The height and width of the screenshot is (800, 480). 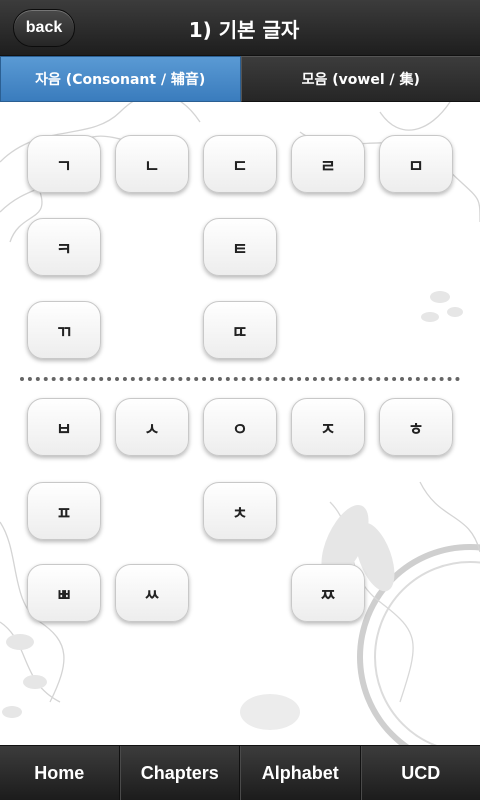 What do you see at coordinates (416, 427) in the screenshot?
I see `key-hieut: ㅎ` at bounding box center [416, 427].